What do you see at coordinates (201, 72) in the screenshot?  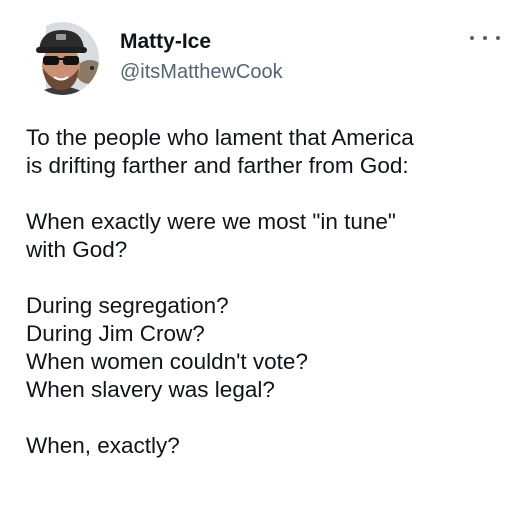 I see `user-handle: @itsMatthewCook` at bounding box center [201, 72].